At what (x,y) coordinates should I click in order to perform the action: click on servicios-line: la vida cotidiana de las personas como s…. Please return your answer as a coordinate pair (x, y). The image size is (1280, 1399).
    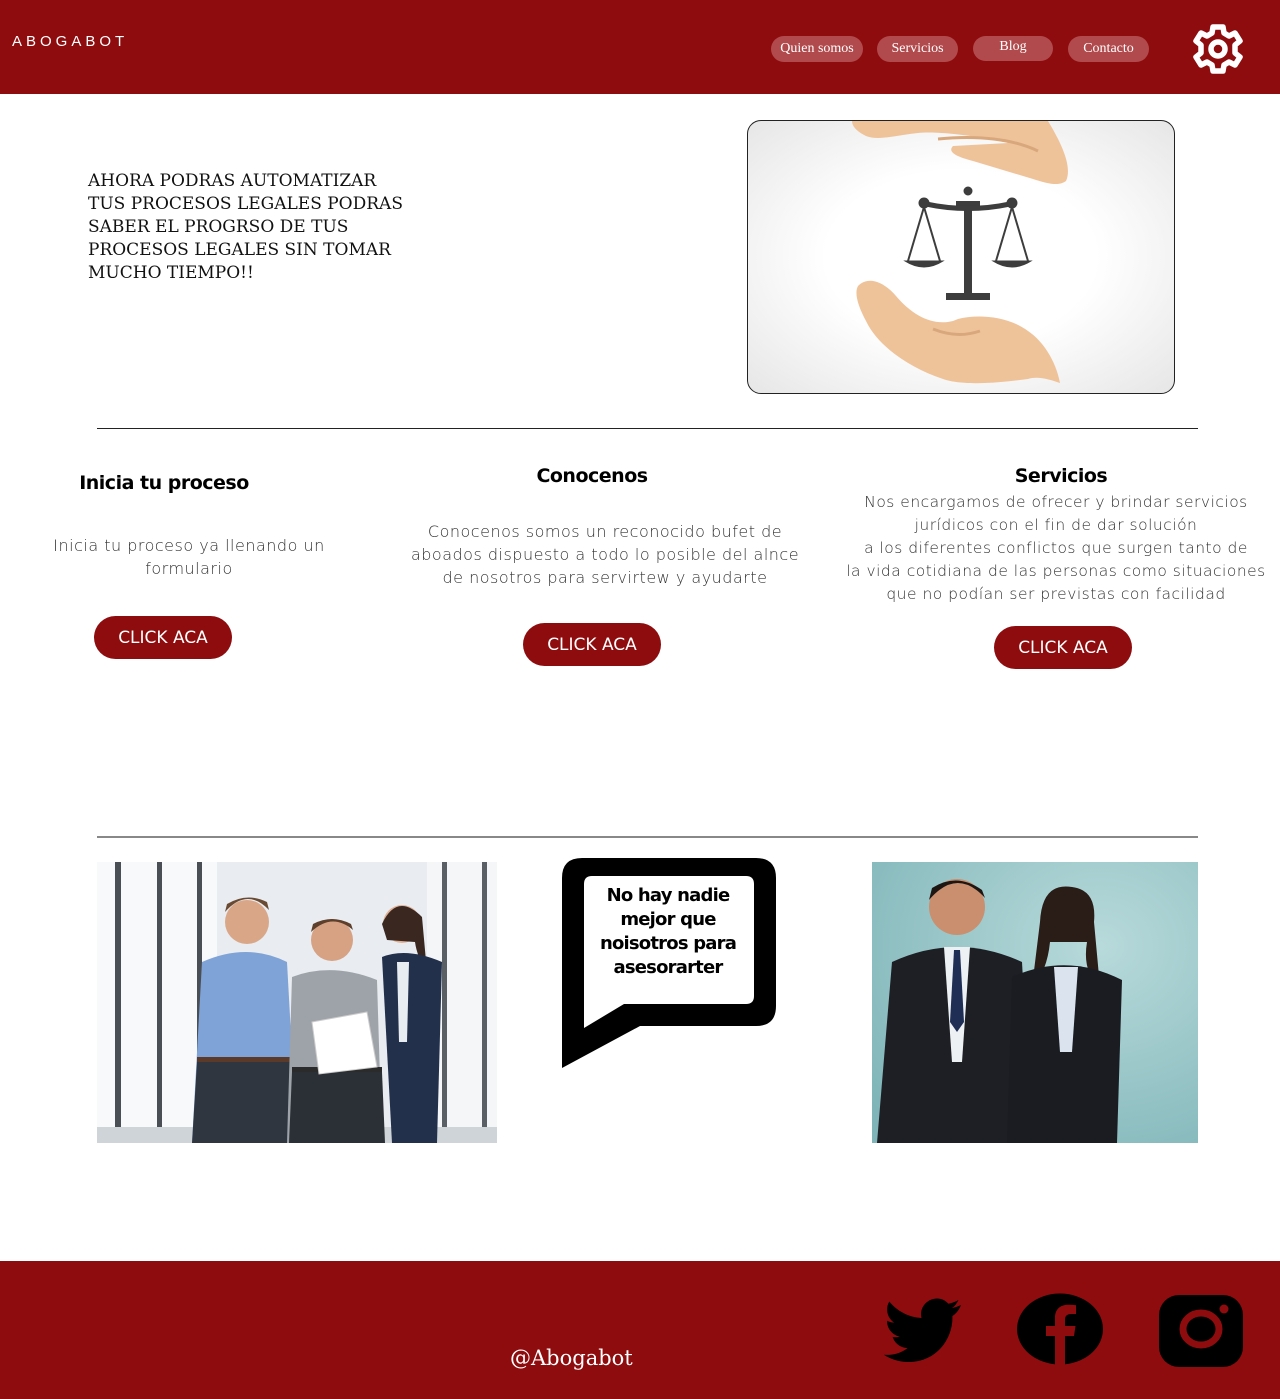
    Looking at the image, I should click on (1056, 571).